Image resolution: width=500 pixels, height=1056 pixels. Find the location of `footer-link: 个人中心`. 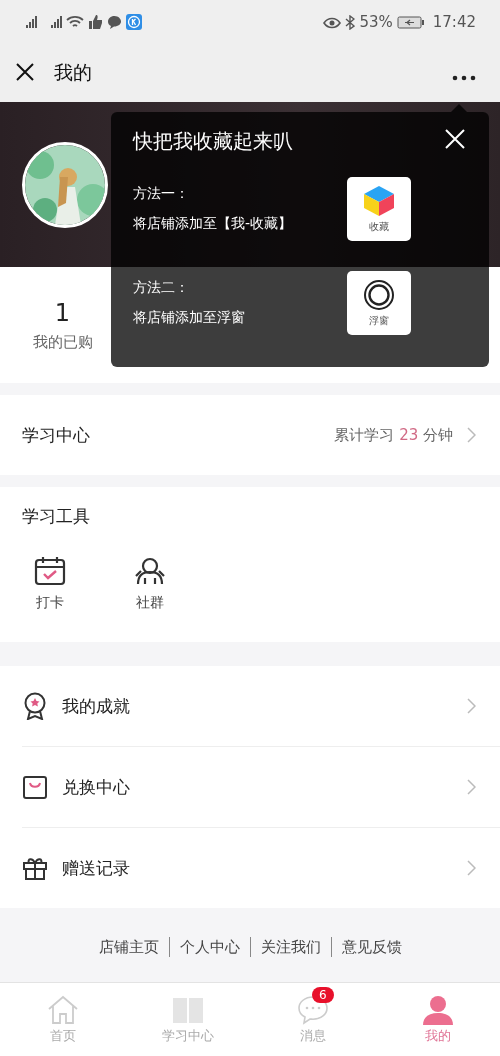

footer-link: 个人中心 is located at coordinates (209, 947).